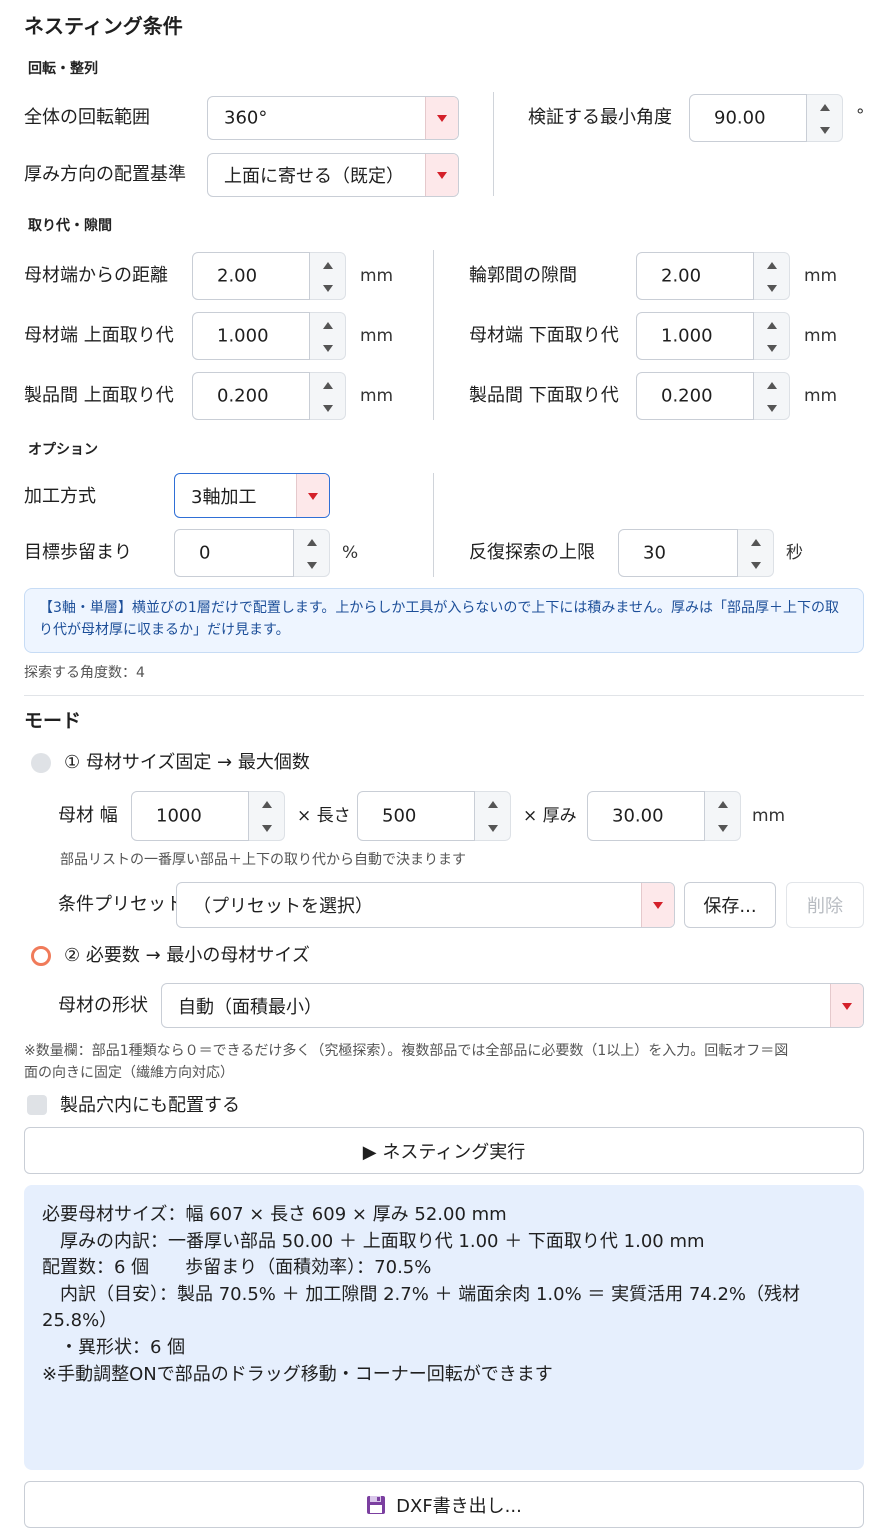  What do you see at coordinates (70, 226) in the screenshot?
I see `section-heading-allowance: 取り代・隙間` at bounding box center [70, 226].